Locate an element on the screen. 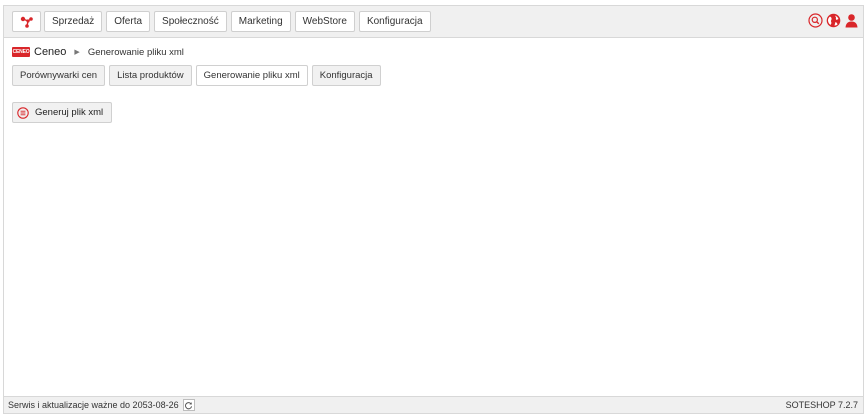  menu-item-spolecznosc: Społeczność is located at coordinates (190, 21).